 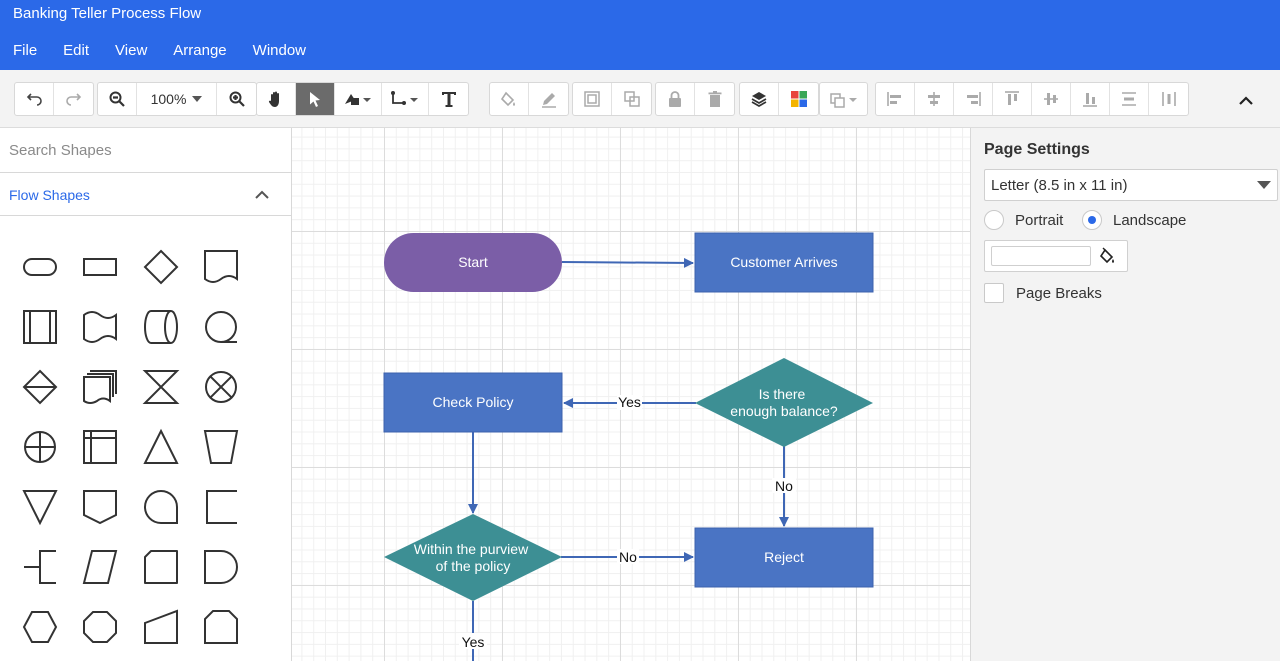 I want to click on ungroup-button, so click(x=631, y=99).